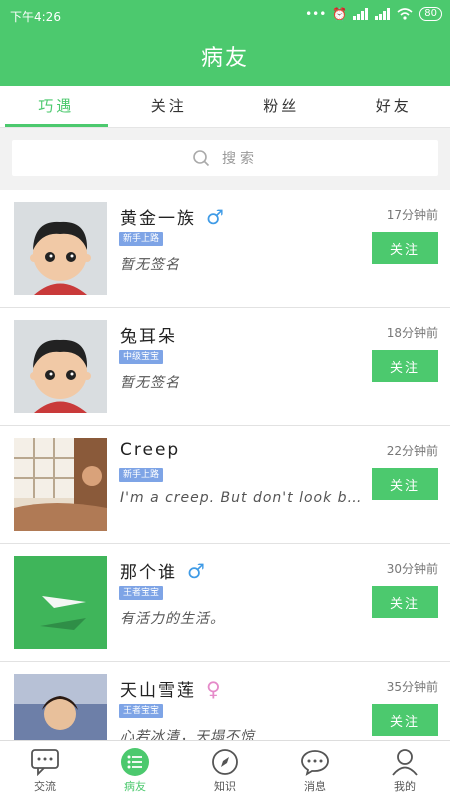 The image size is (450, 800). What do you see at coordinates (225, 762) in the screenshot?
I see `compass-icon` at bounding box center [225, 762].